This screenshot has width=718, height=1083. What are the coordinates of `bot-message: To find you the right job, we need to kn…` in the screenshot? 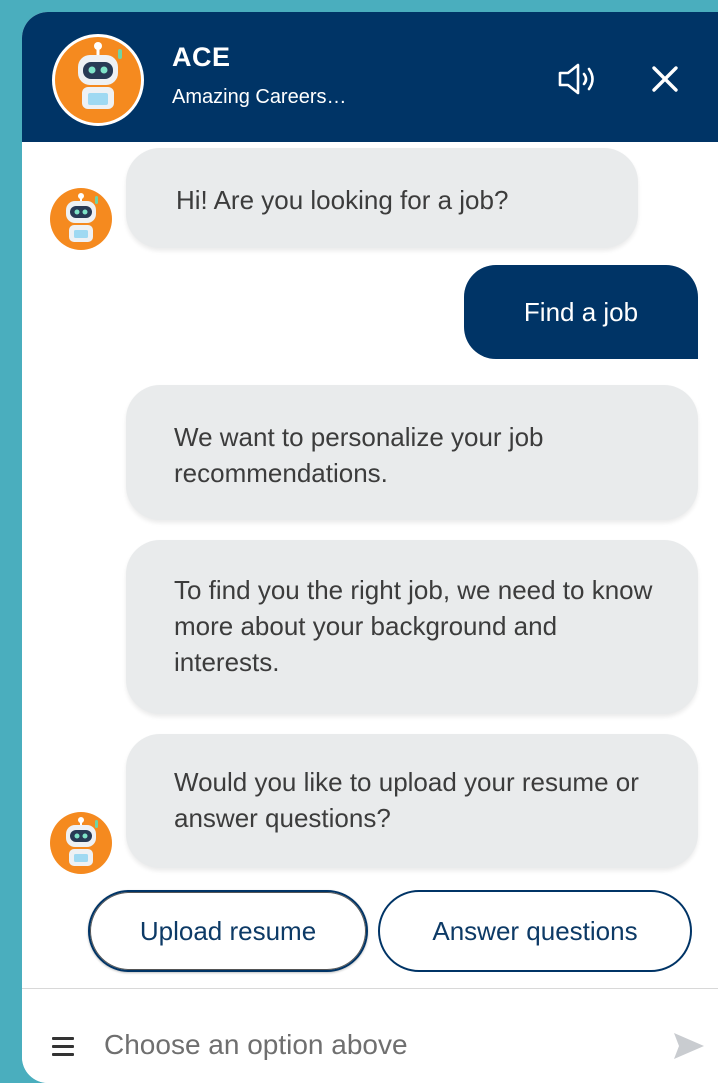 It's located at (412, 627).